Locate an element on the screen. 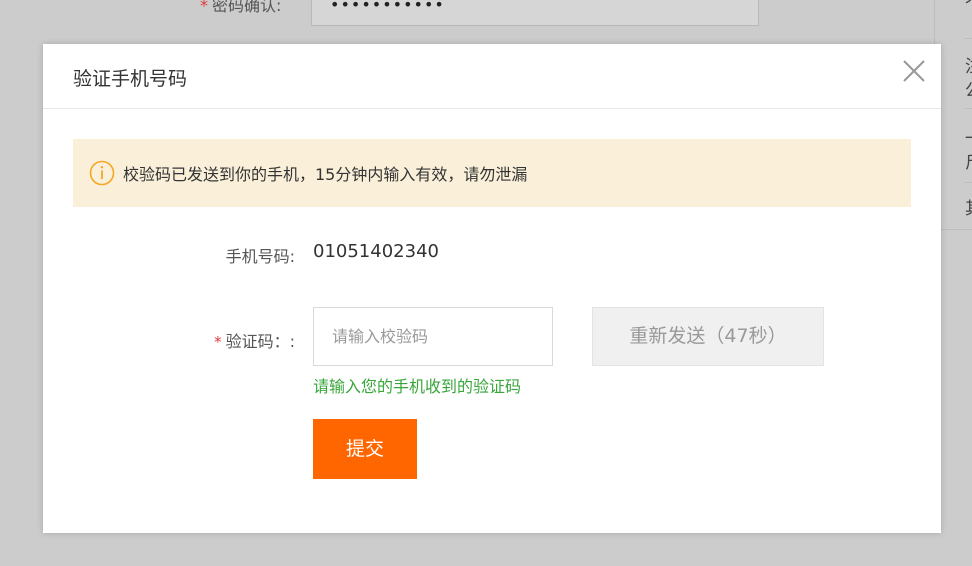 The image size is (972, 566). side-text: 注 is located at coordinates (968, 64).